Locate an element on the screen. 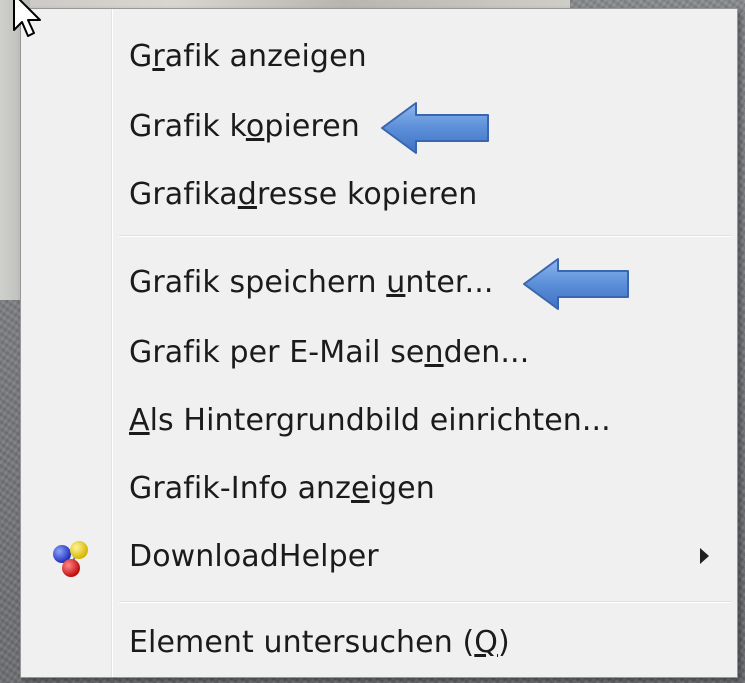  menu-item-downloadhelper: DownloadHelper is located at coordinates (379, 556).